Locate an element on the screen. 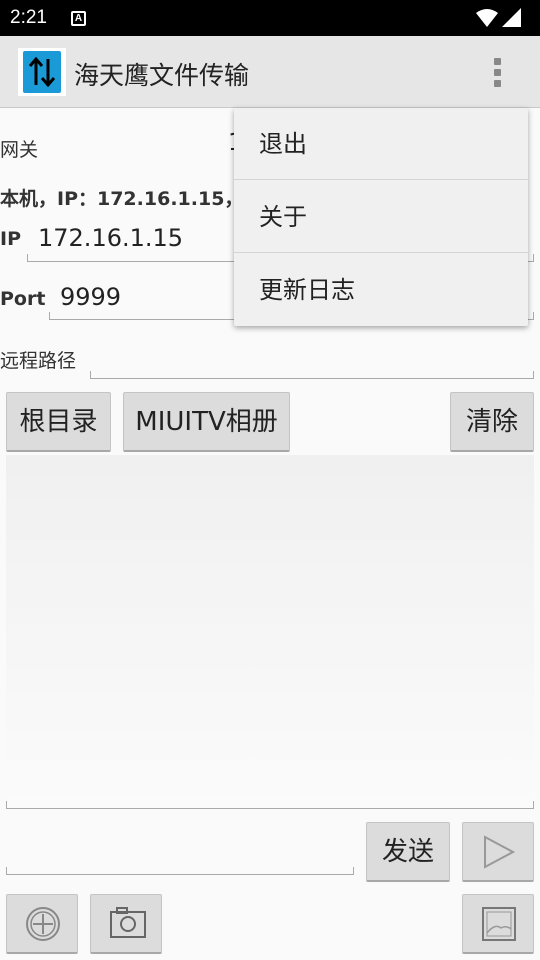 Image resolution: width=540 pixels, height=960 pixels. root-dir-button: 根目录 is located at coordinates (58, 422).